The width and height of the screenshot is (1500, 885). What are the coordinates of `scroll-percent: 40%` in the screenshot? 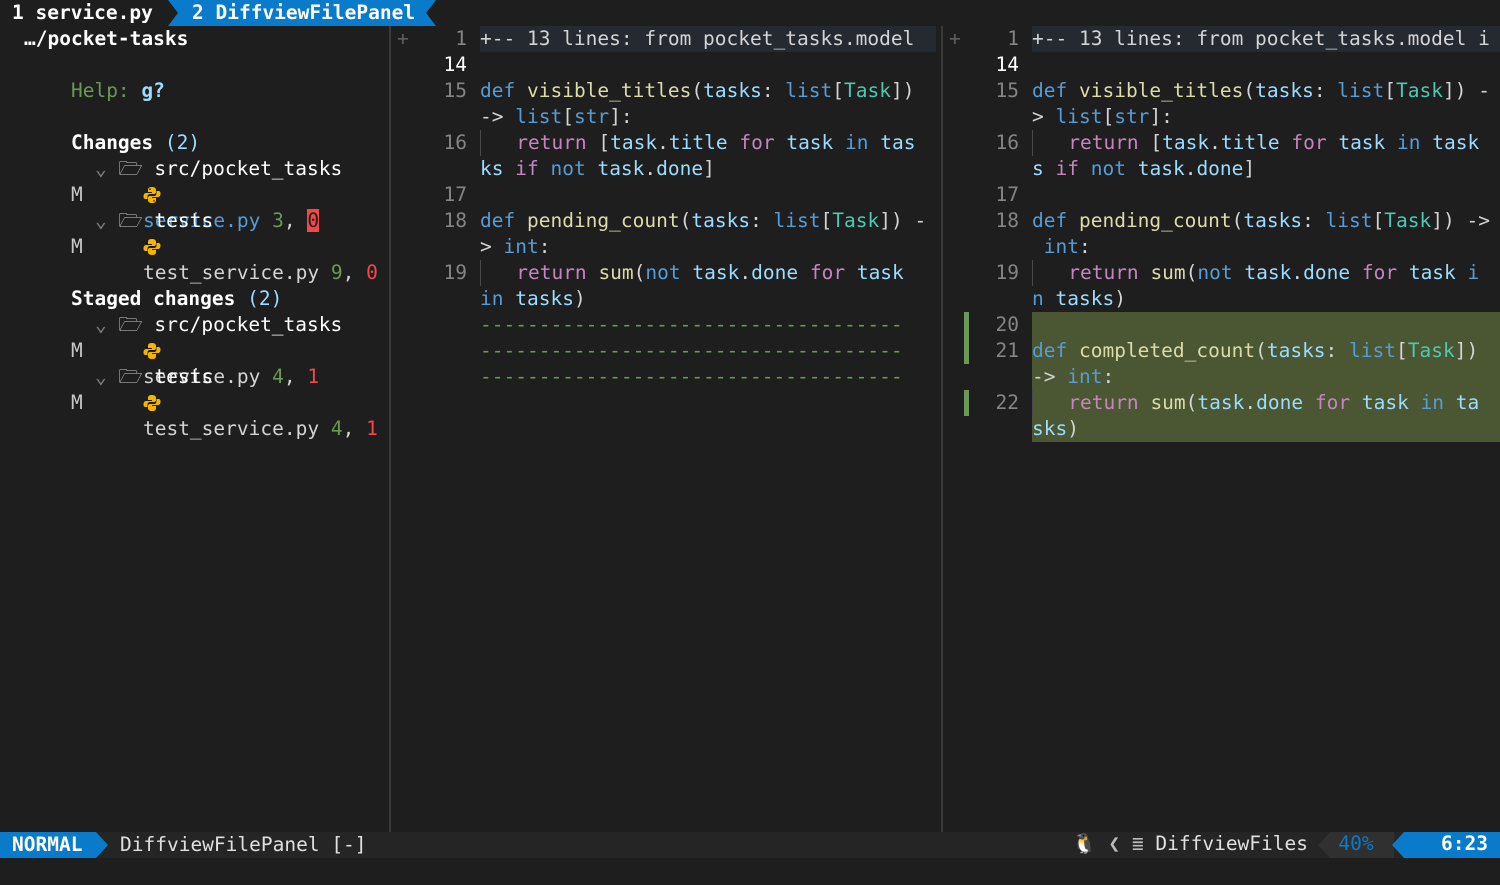 It's located at (1356, 845).